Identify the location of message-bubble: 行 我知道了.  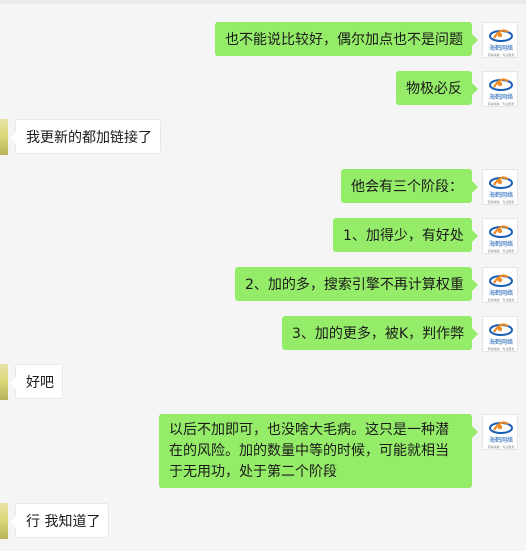
(59, 520).